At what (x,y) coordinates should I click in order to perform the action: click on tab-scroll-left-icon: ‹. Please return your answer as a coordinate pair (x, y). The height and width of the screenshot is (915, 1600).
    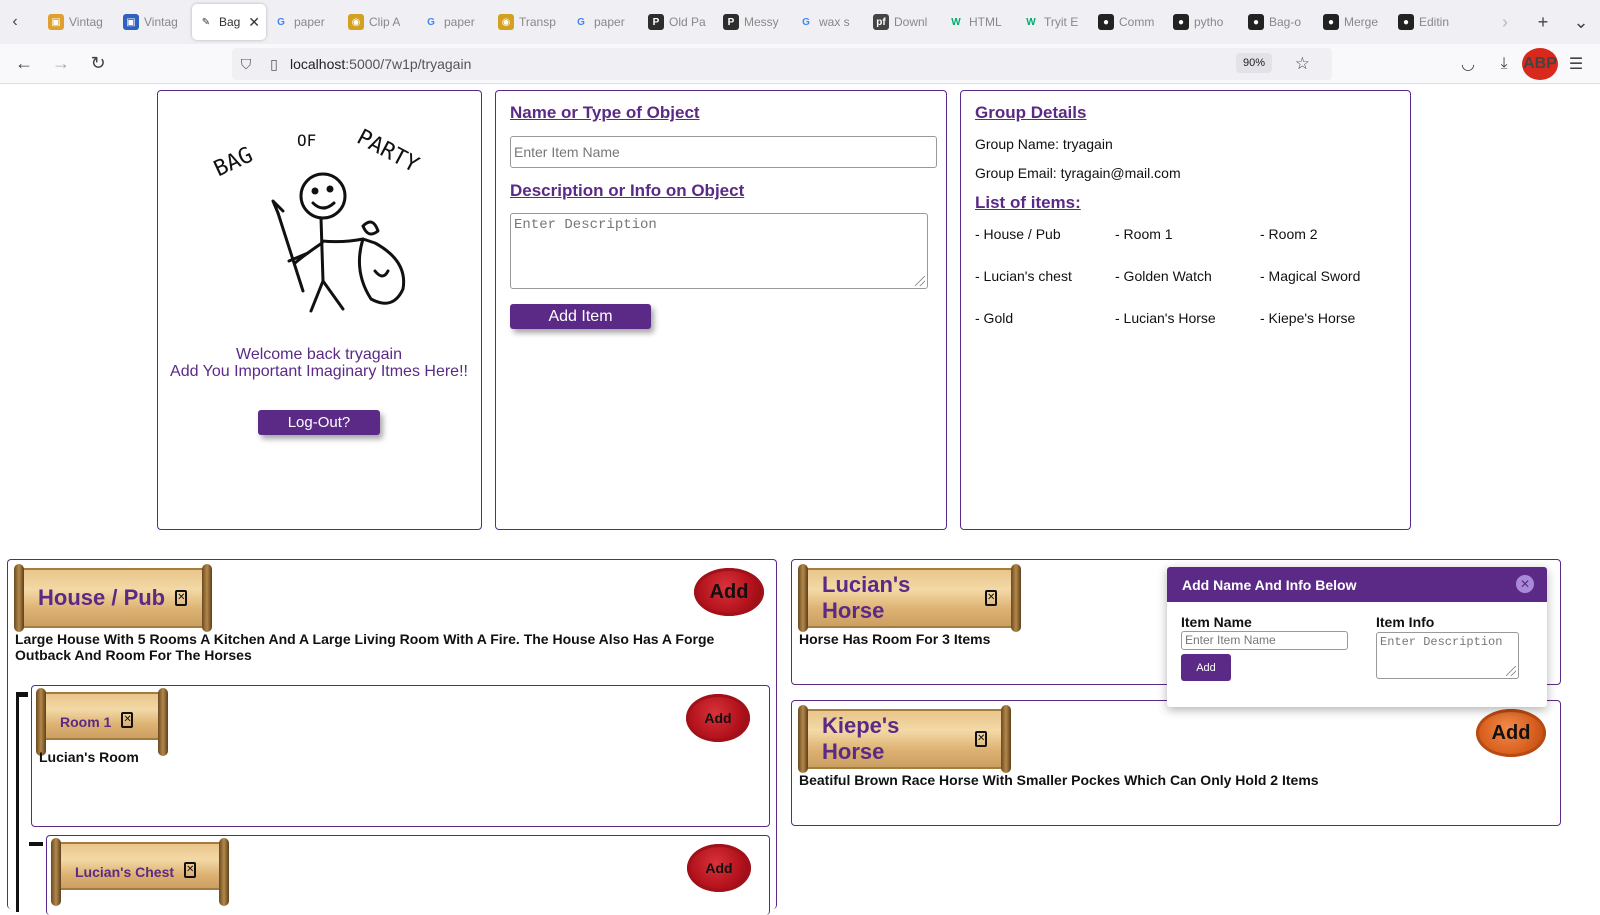
    Looking at the image, I should click on (15, 22).